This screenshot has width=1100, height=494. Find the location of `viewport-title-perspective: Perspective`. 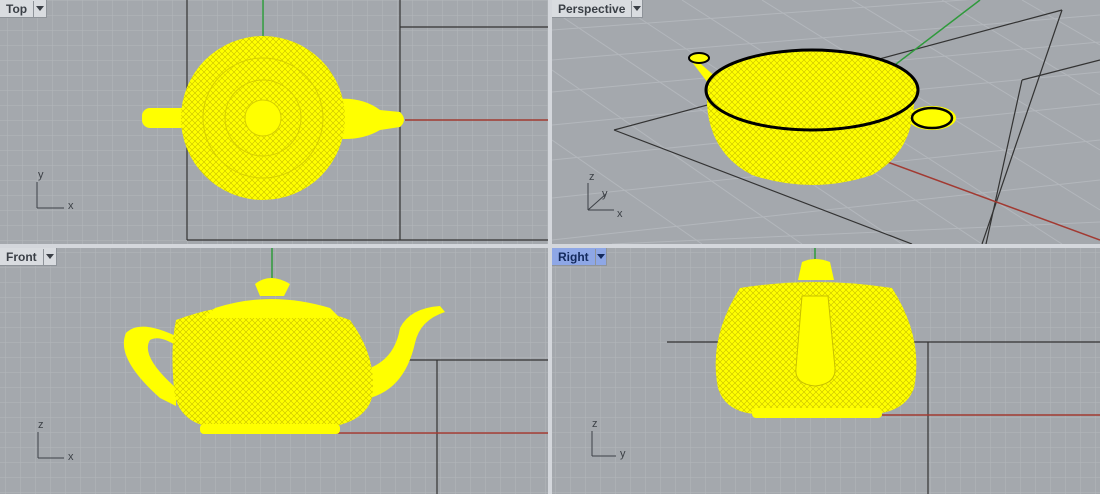

viewport-title-perspective: Perspective is located at coordinates (597, 9).